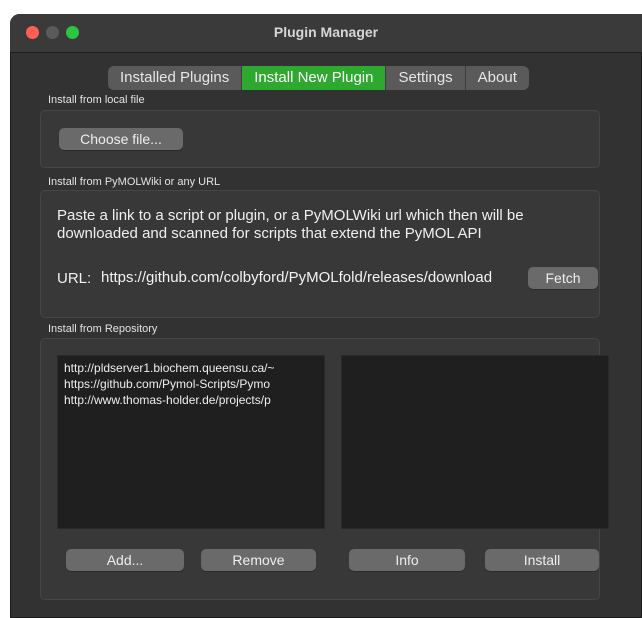 This screenshot has width=642, height=618. What do you see at coordinates (497, 78) in the screenshot?
I see `tab-about: About` at bounding box center [497, 78].